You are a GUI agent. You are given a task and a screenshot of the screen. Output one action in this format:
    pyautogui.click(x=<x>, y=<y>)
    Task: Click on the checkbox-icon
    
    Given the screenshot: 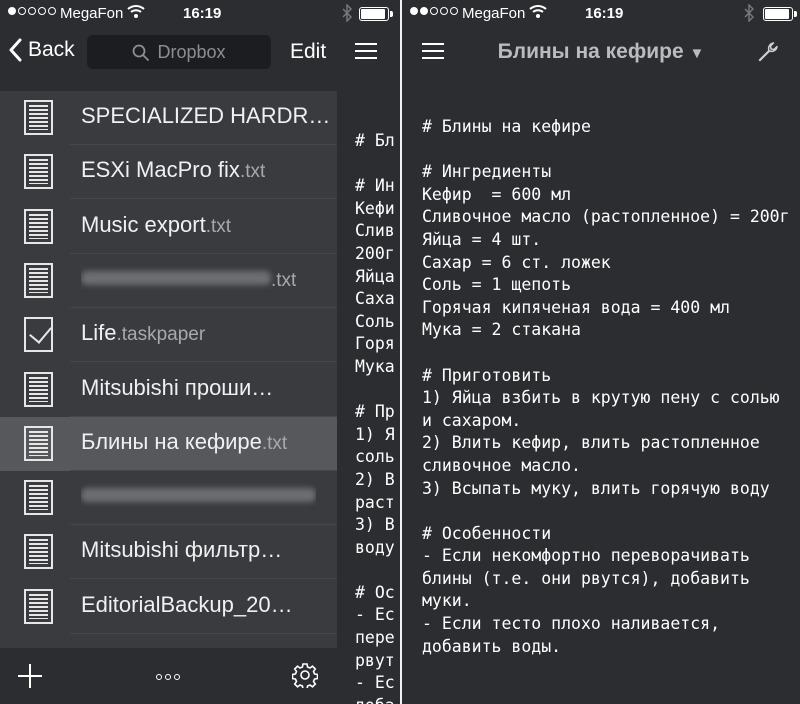 What is the action you would take?
    pyautogui.click(x=38, y=335)
    